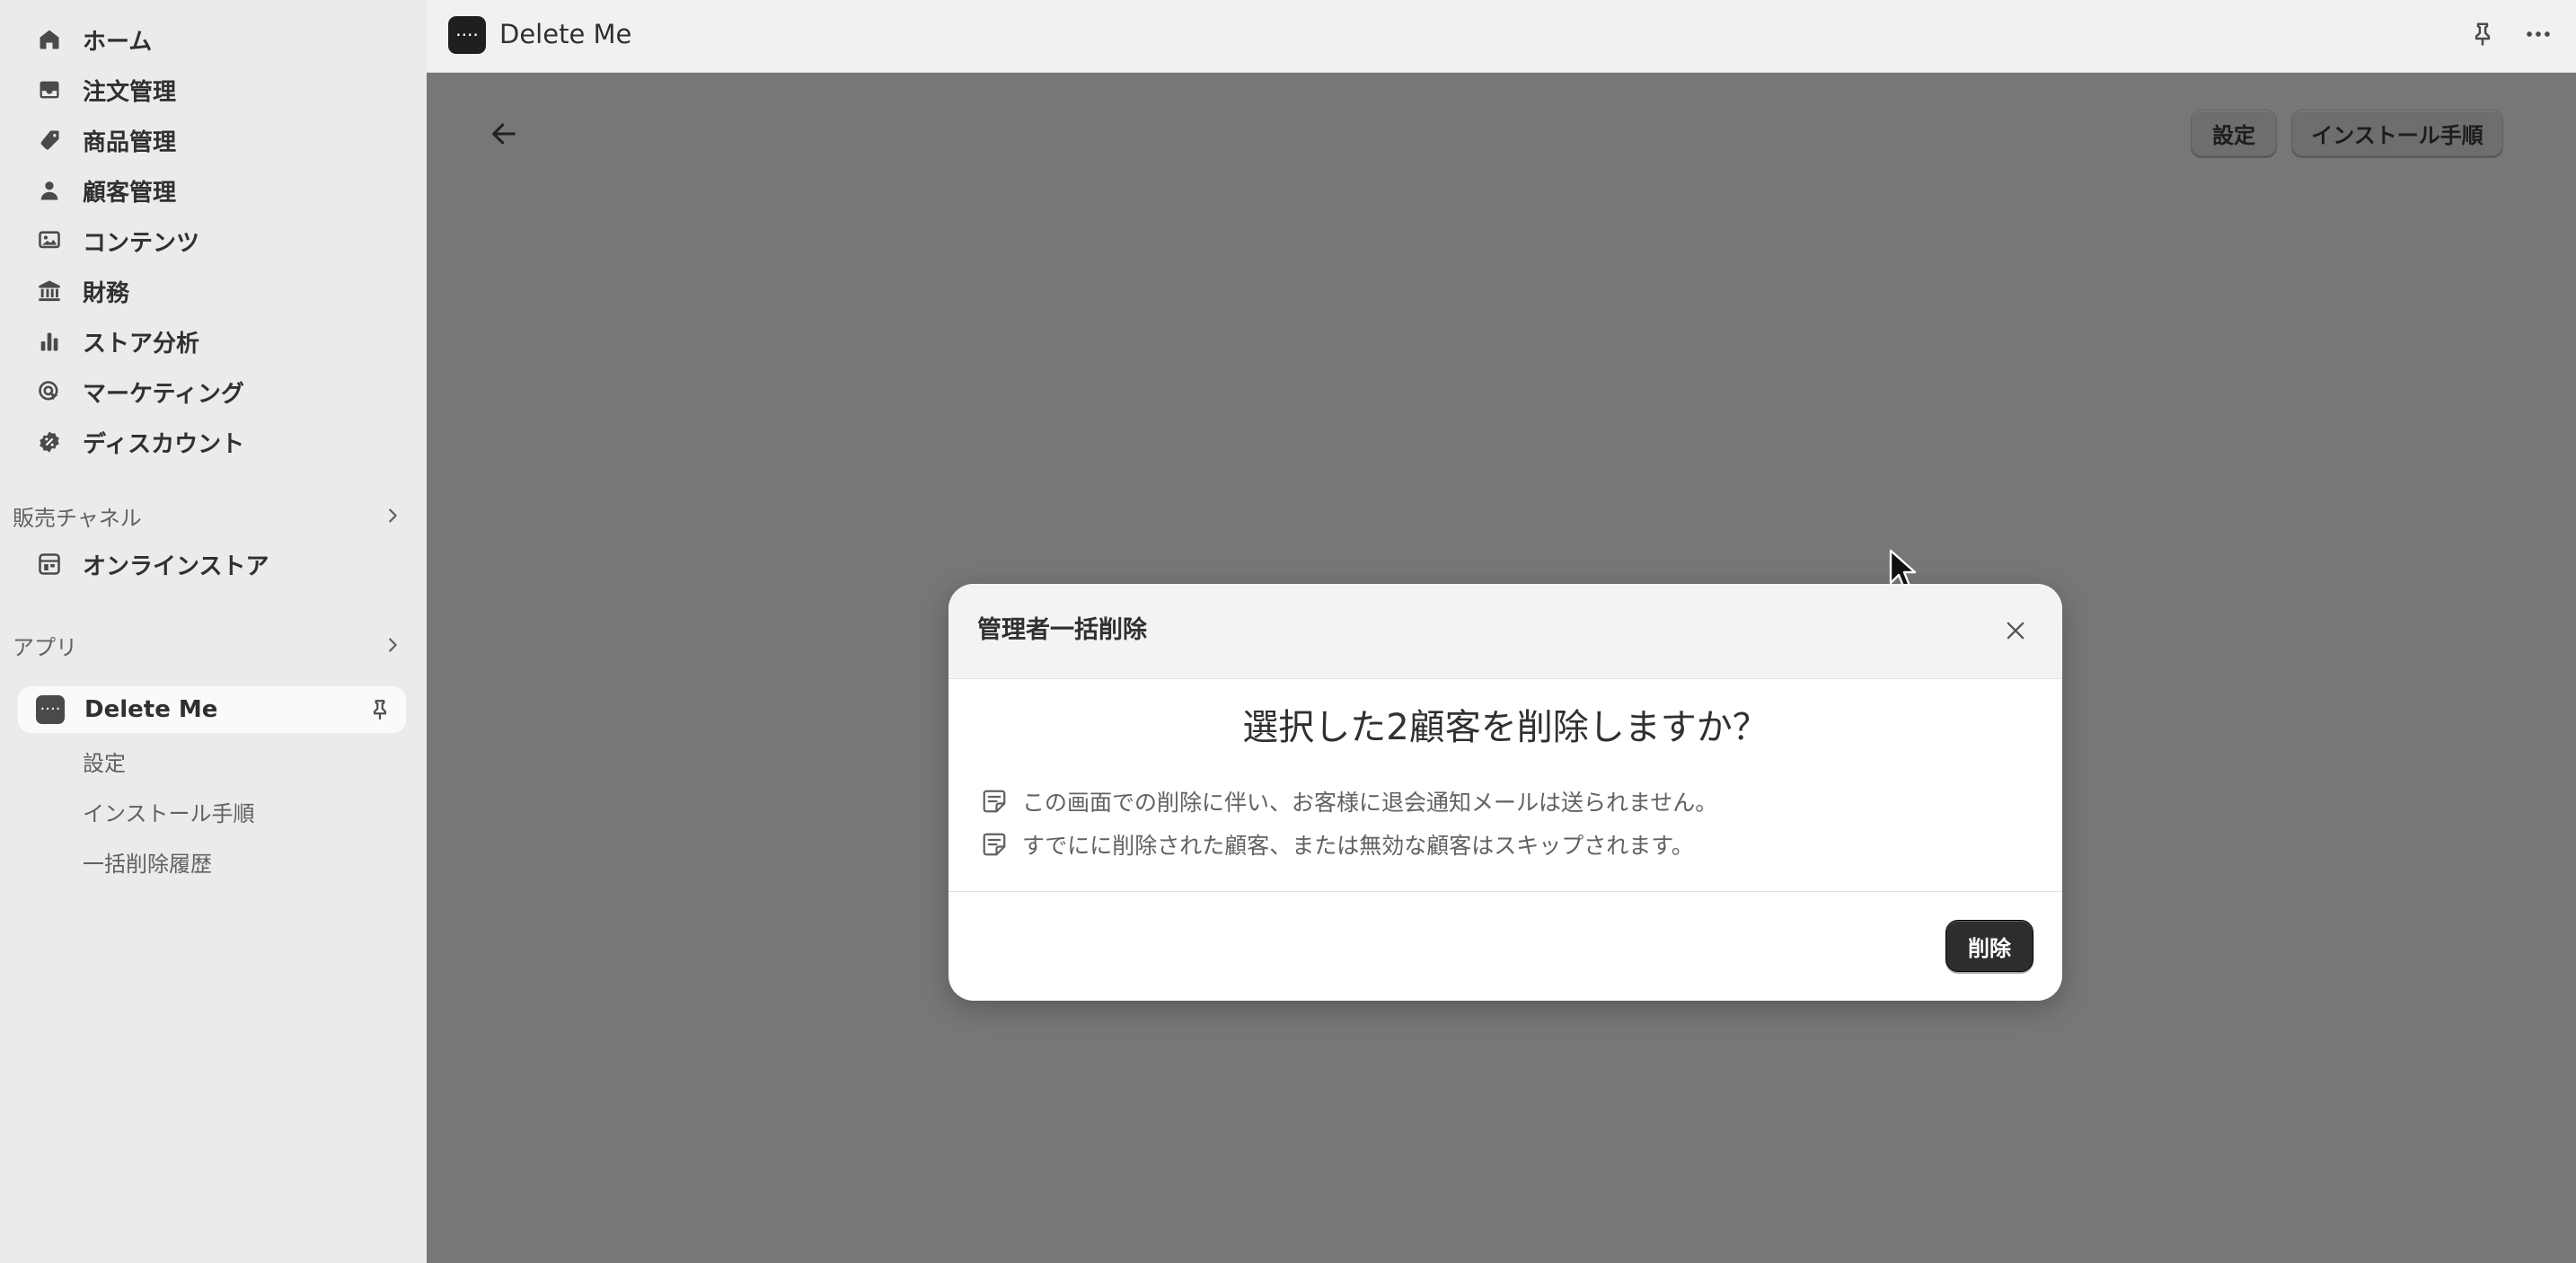  What do you see at coordinates (49, 391) in the screenshot?
I see `target-icon` at bounding box center [49, 391].